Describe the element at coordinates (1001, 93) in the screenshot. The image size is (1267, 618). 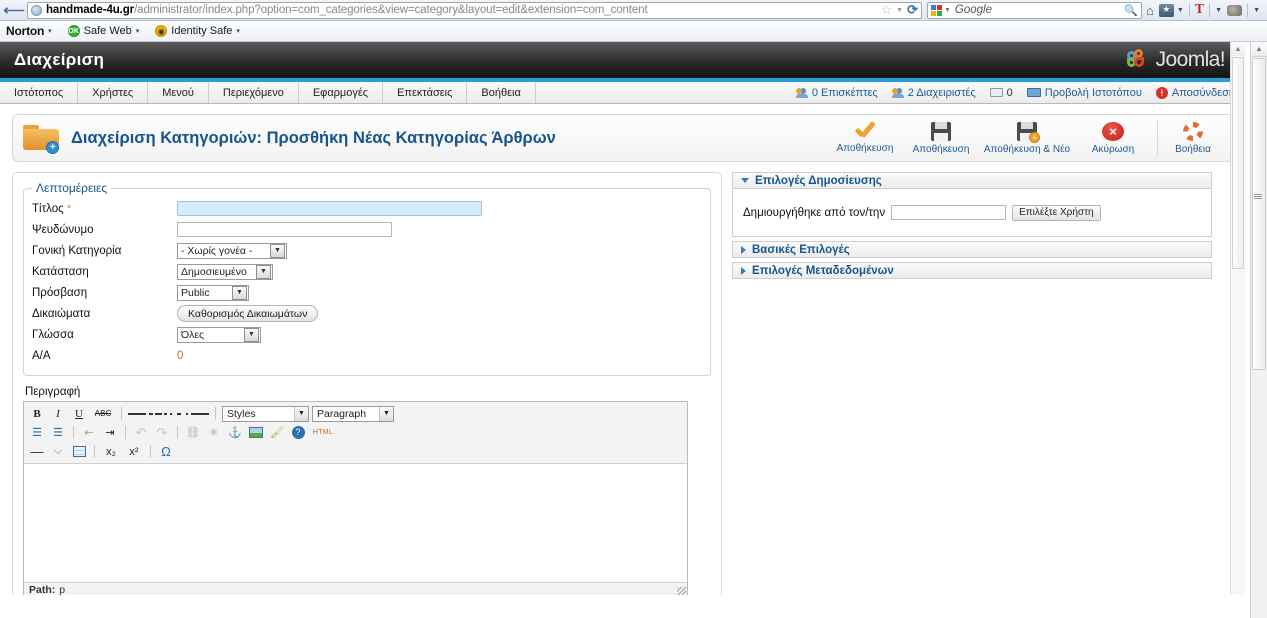
I see `status-messages: 0` at that location.